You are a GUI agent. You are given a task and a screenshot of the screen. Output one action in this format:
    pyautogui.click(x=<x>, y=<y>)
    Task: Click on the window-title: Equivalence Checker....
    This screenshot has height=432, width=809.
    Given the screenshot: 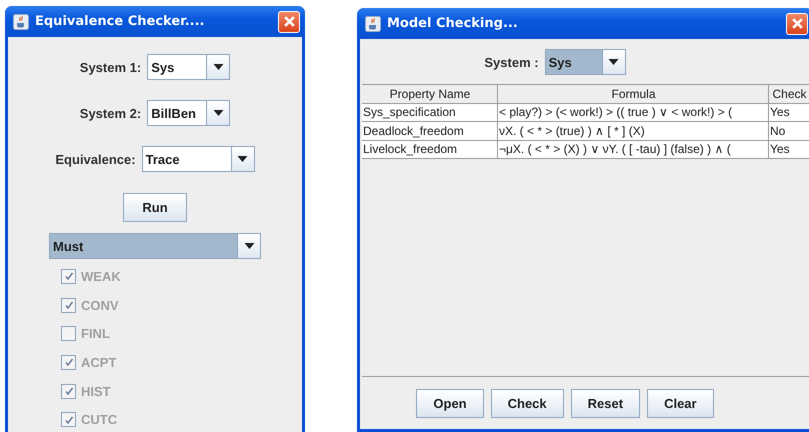 What is the action you would take?
    pyautogui.click(x=120, y=21)
    